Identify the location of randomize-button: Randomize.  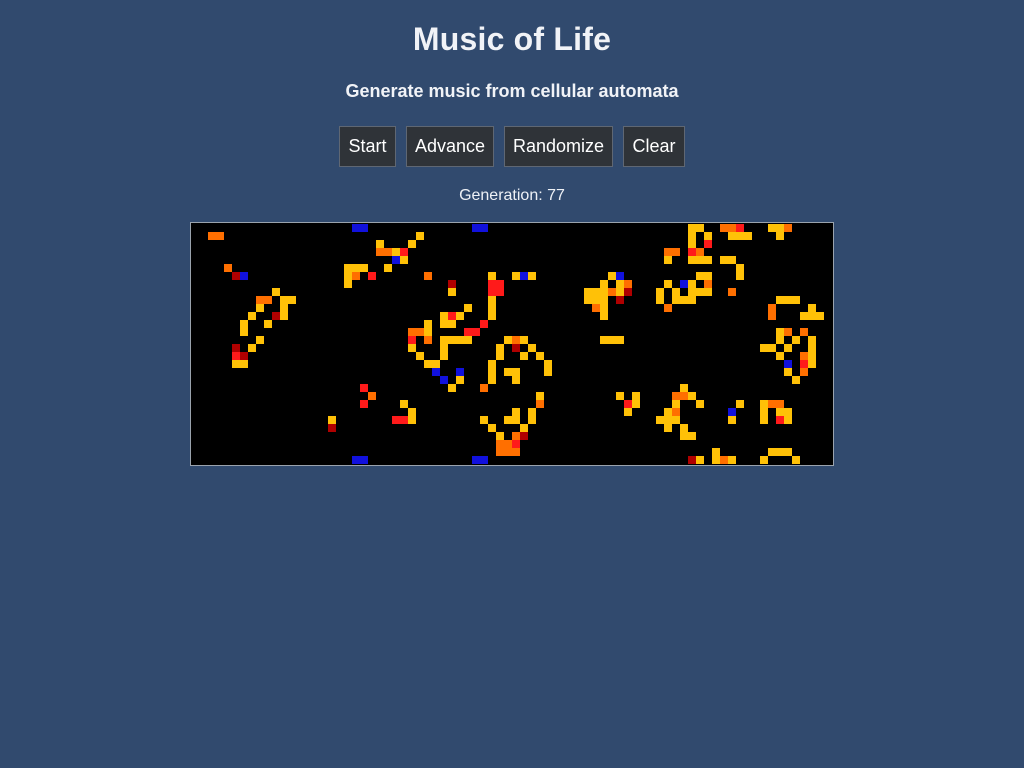
(558, 146).